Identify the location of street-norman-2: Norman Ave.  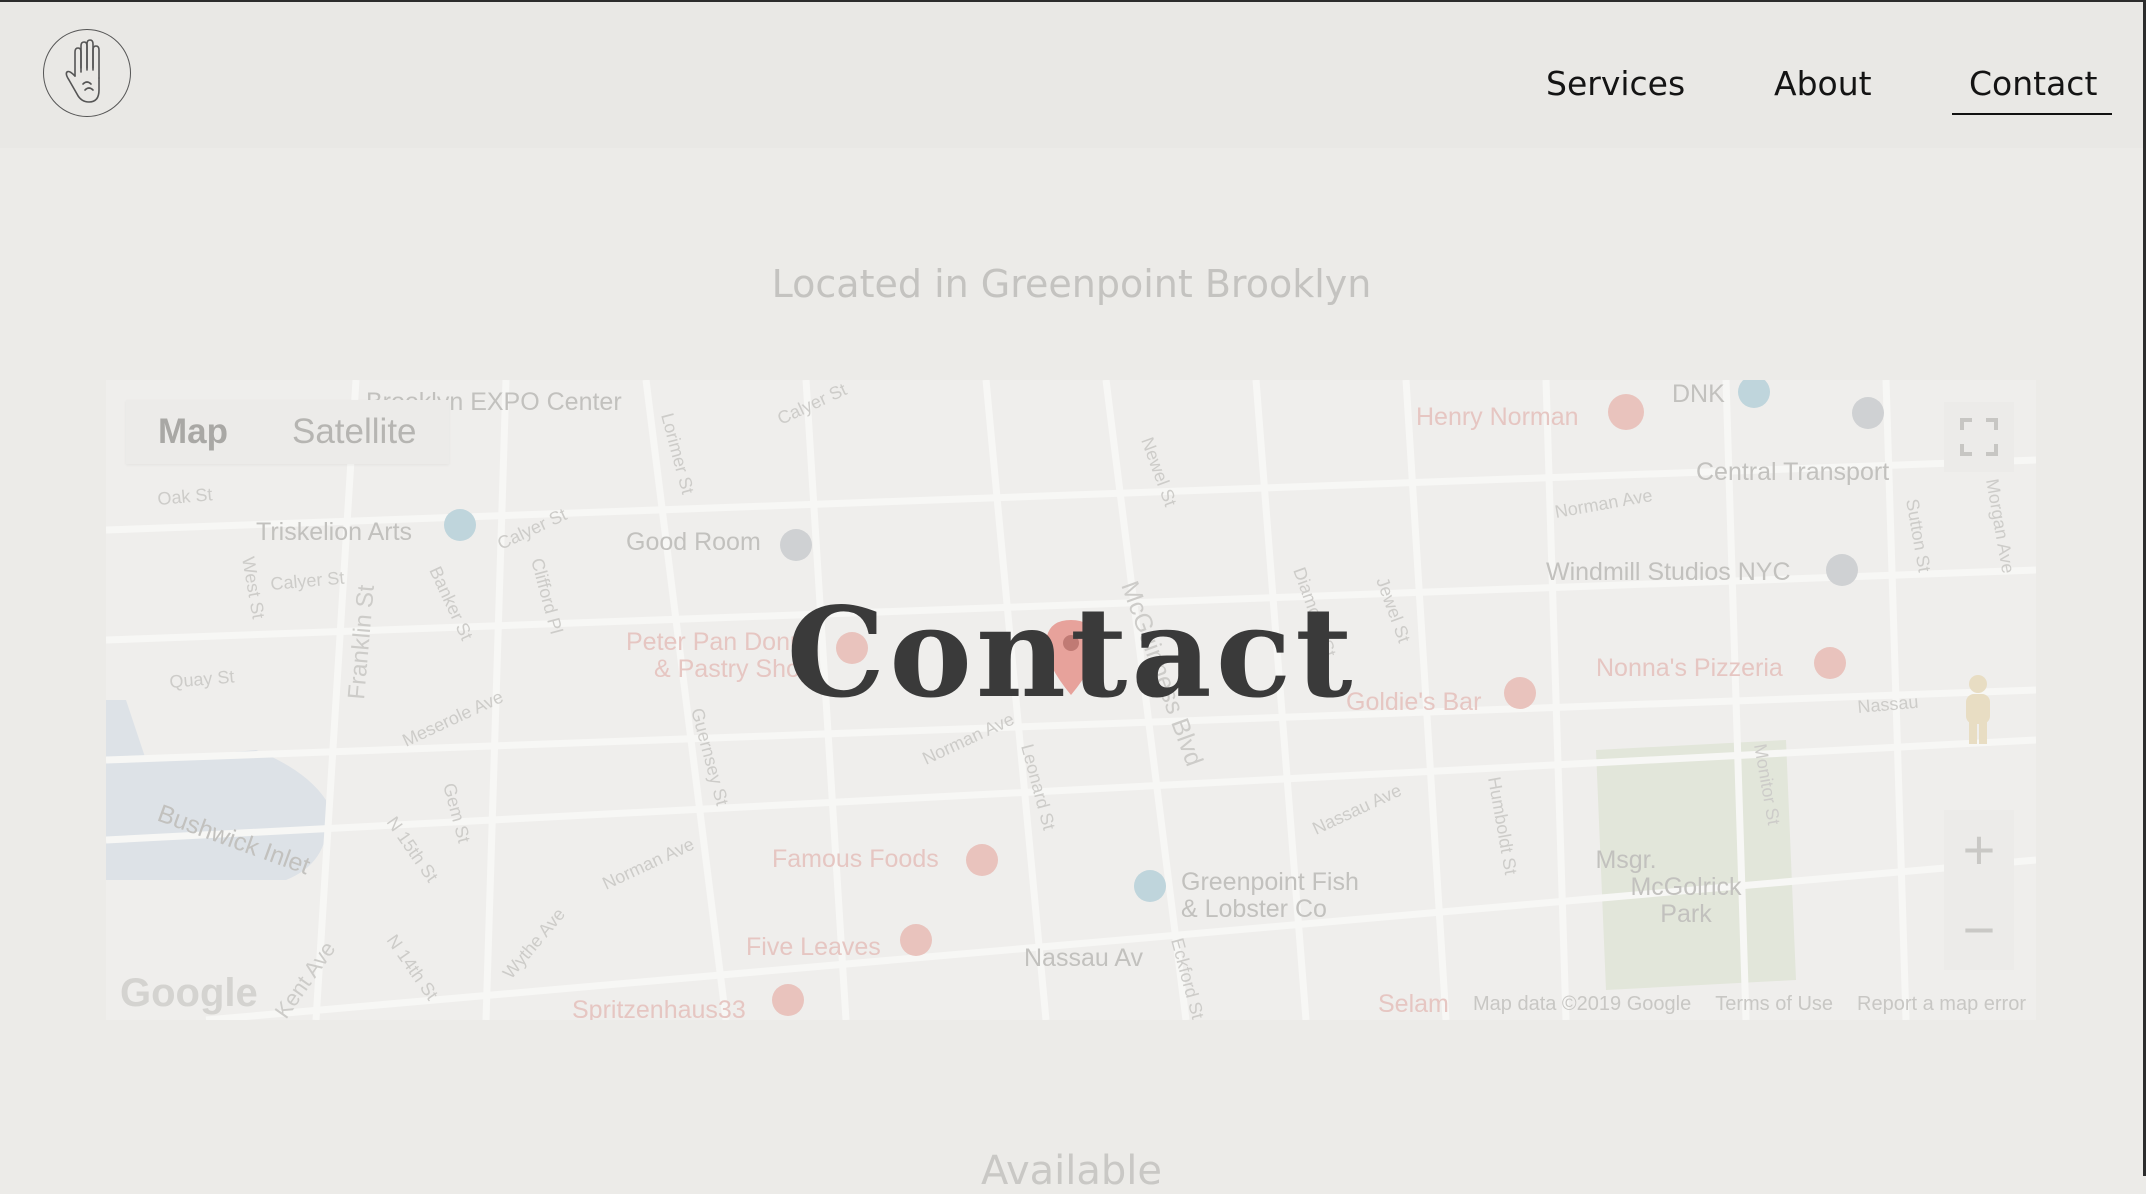
(648, 864).